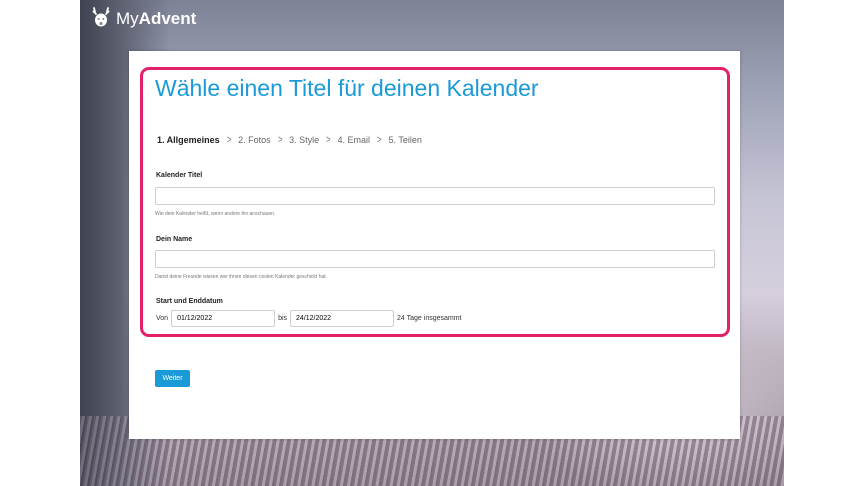 This screenshot has width=864, height=486. Describe the element at coordinates (435, 259) in the screenshot. I see `your-name-input` at that location.